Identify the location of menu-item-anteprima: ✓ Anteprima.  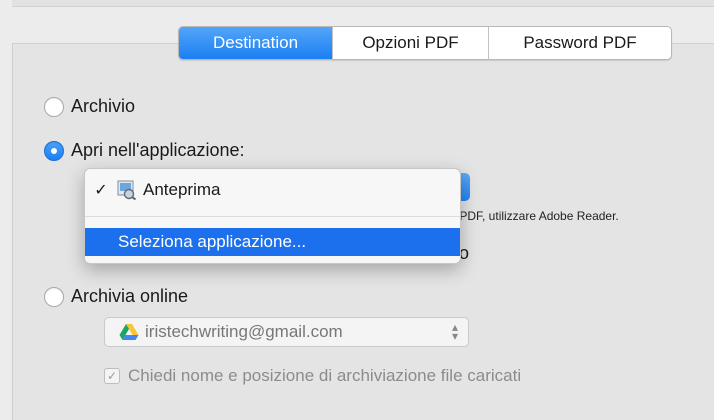
(272, 190).